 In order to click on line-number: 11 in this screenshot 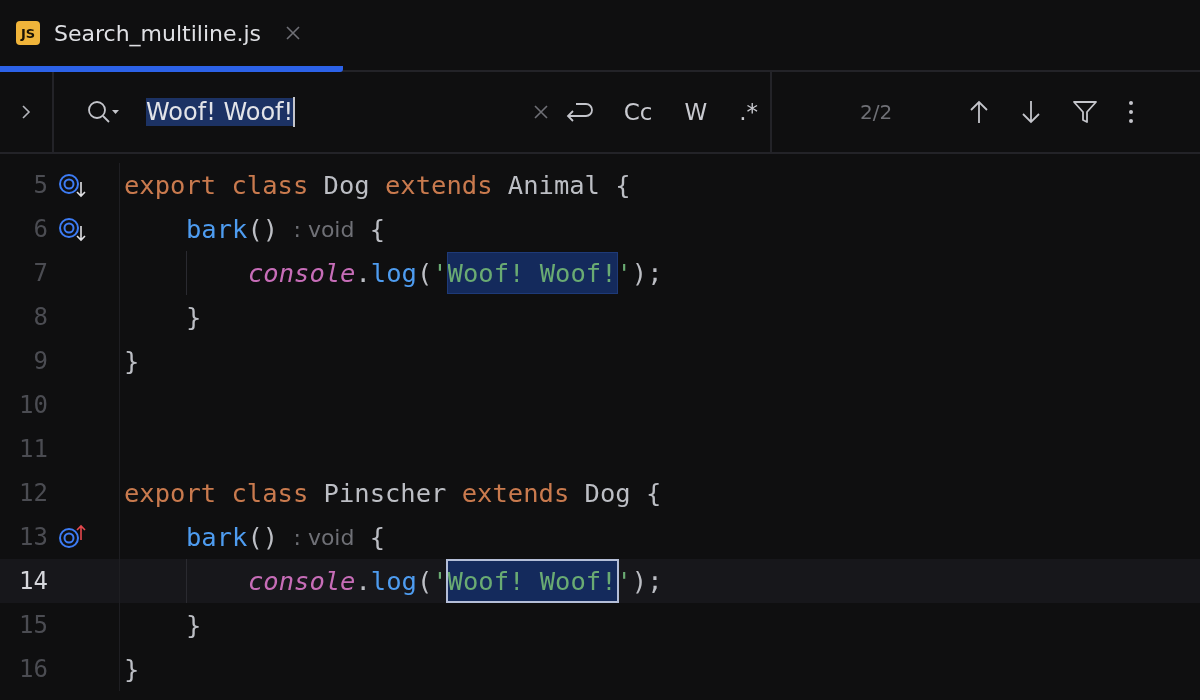, I will do `click(33, 449)`.